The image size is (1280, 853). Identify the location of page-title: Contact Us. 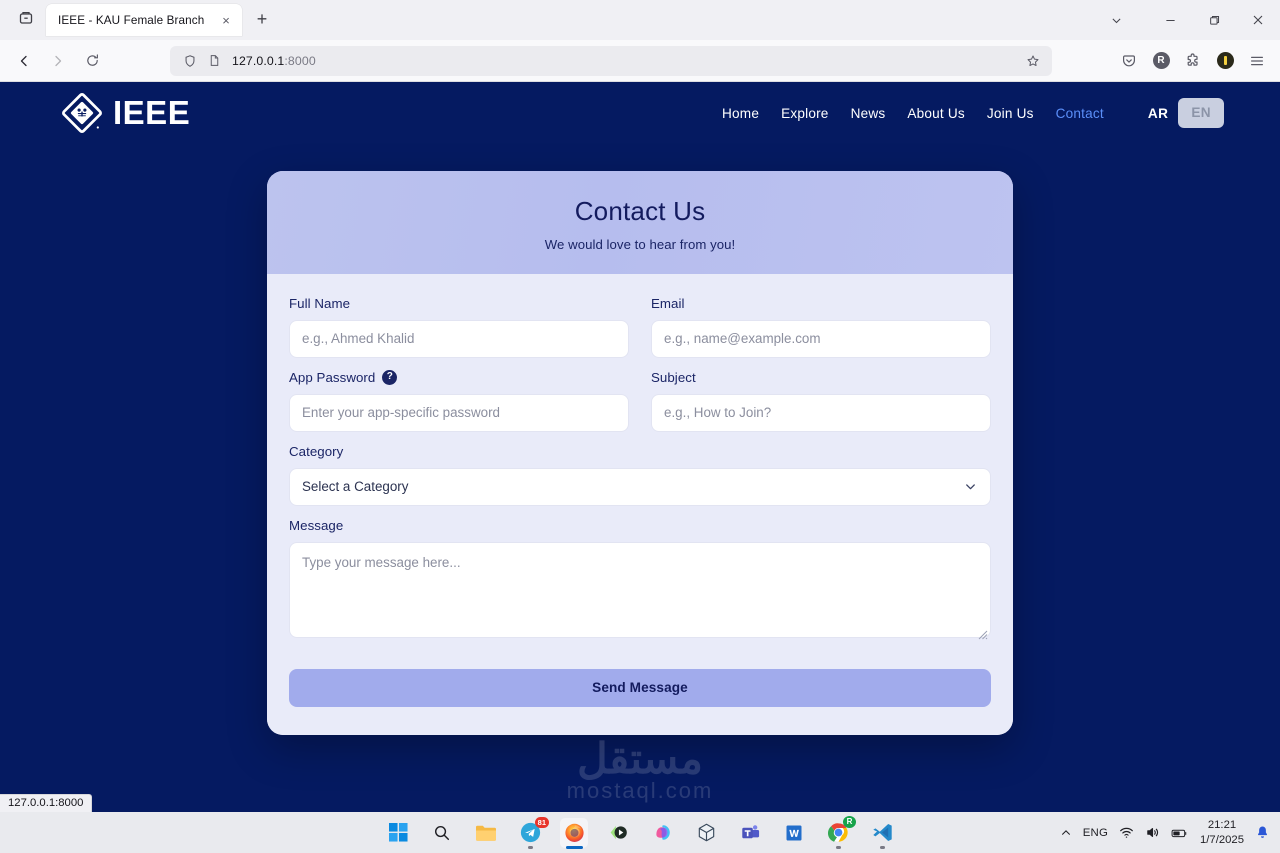
(640, 211).